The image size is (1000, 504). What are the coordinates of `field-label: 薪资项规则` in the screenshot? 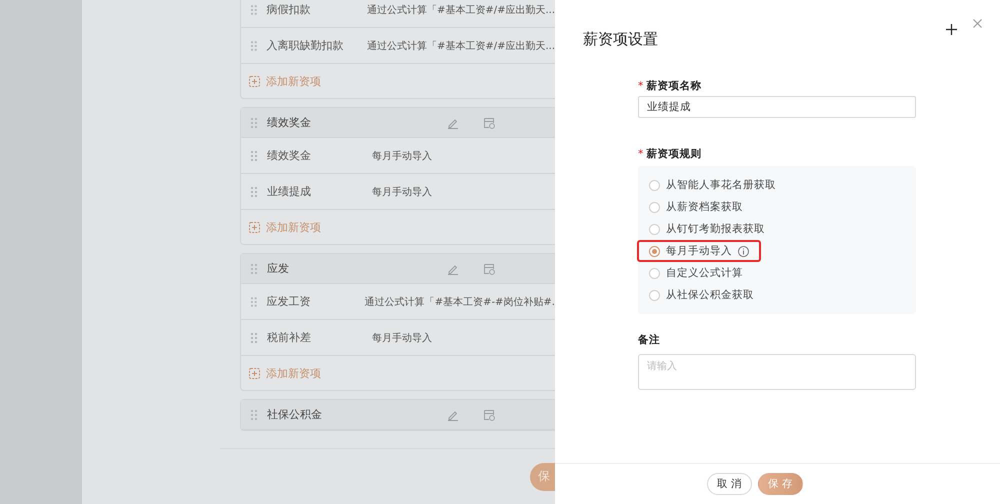 It's located at (674, 154).